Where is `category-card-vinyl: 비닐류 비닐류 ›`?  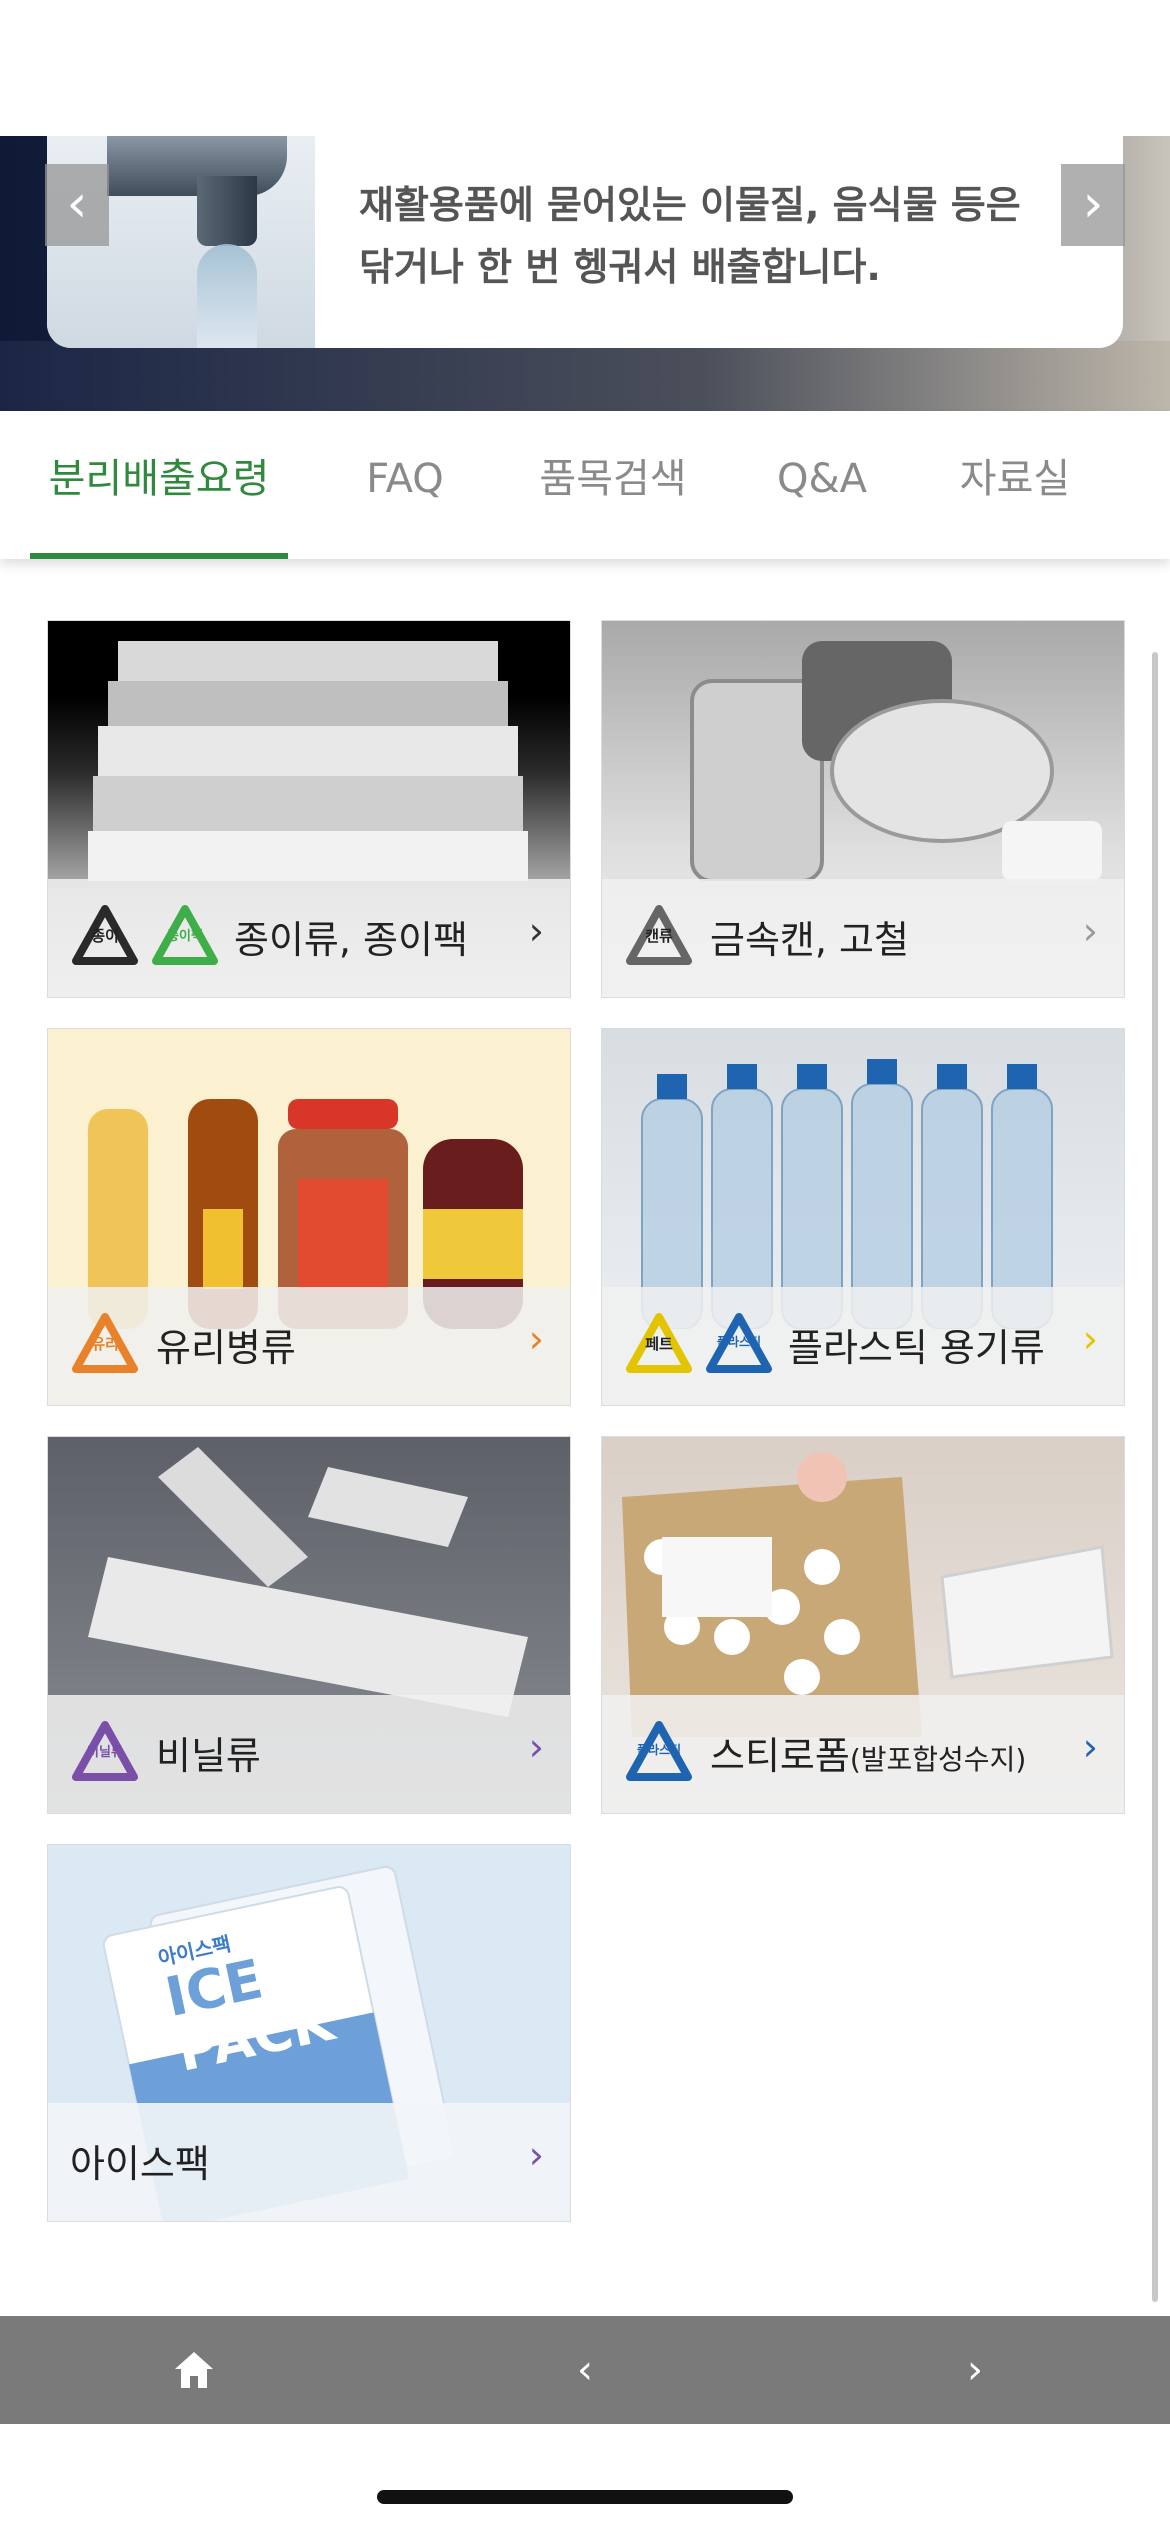
category-card-vinyl: 비닐류 비닐류 › is located at coordinates (309, 1625).